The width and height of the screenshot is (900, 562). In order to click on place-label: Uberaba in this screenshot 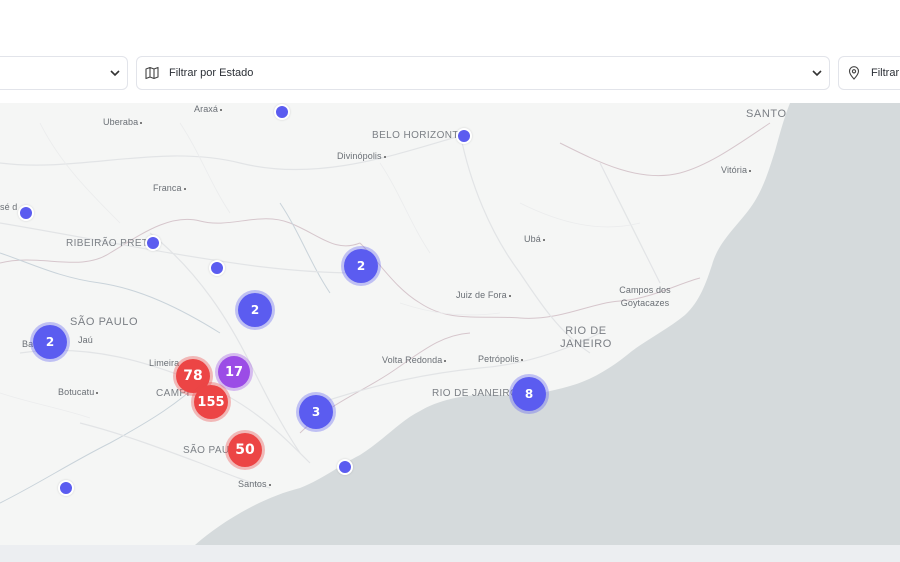, I will do `click(123, 122)`.